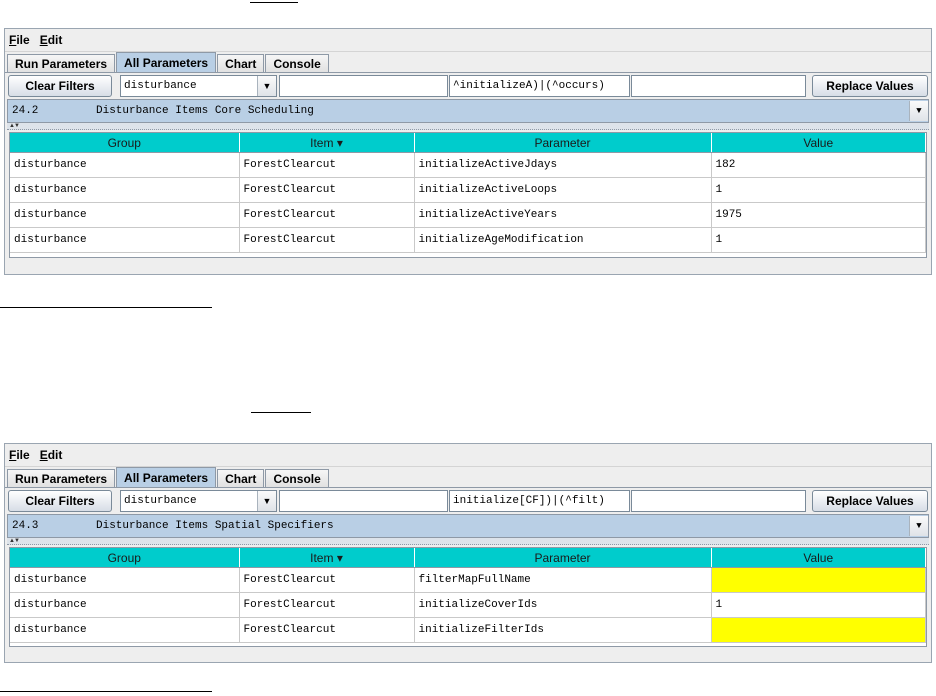 The height and width of the screenshot is (696, 936). What do you see at coordinates (563, 580) in the screenshot?
I see `cell-parameter: filterMapFullName` at bounding box center [563, 580].